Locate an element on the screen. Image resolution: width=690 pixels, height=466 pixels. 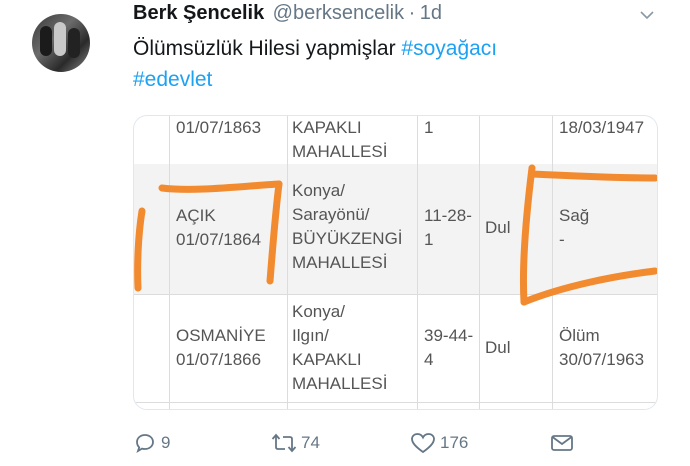
avatar is located at coordinates (61, 43).